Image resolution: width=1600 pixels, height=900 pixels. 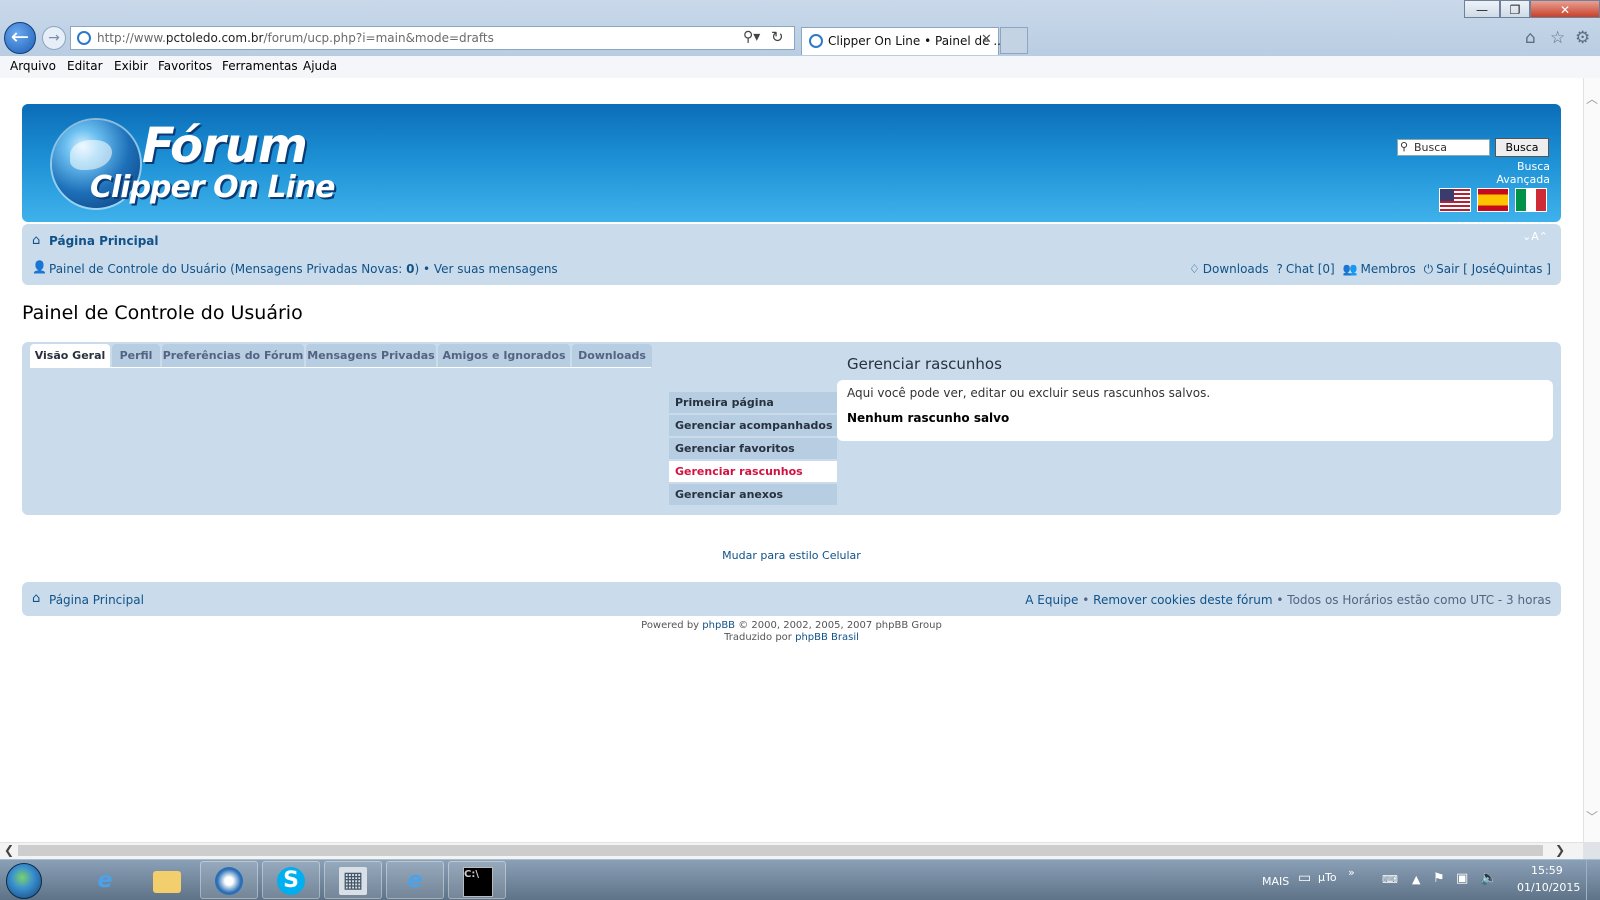 I want to click on maximize-button: ❐, so click(x=1515, y=9).